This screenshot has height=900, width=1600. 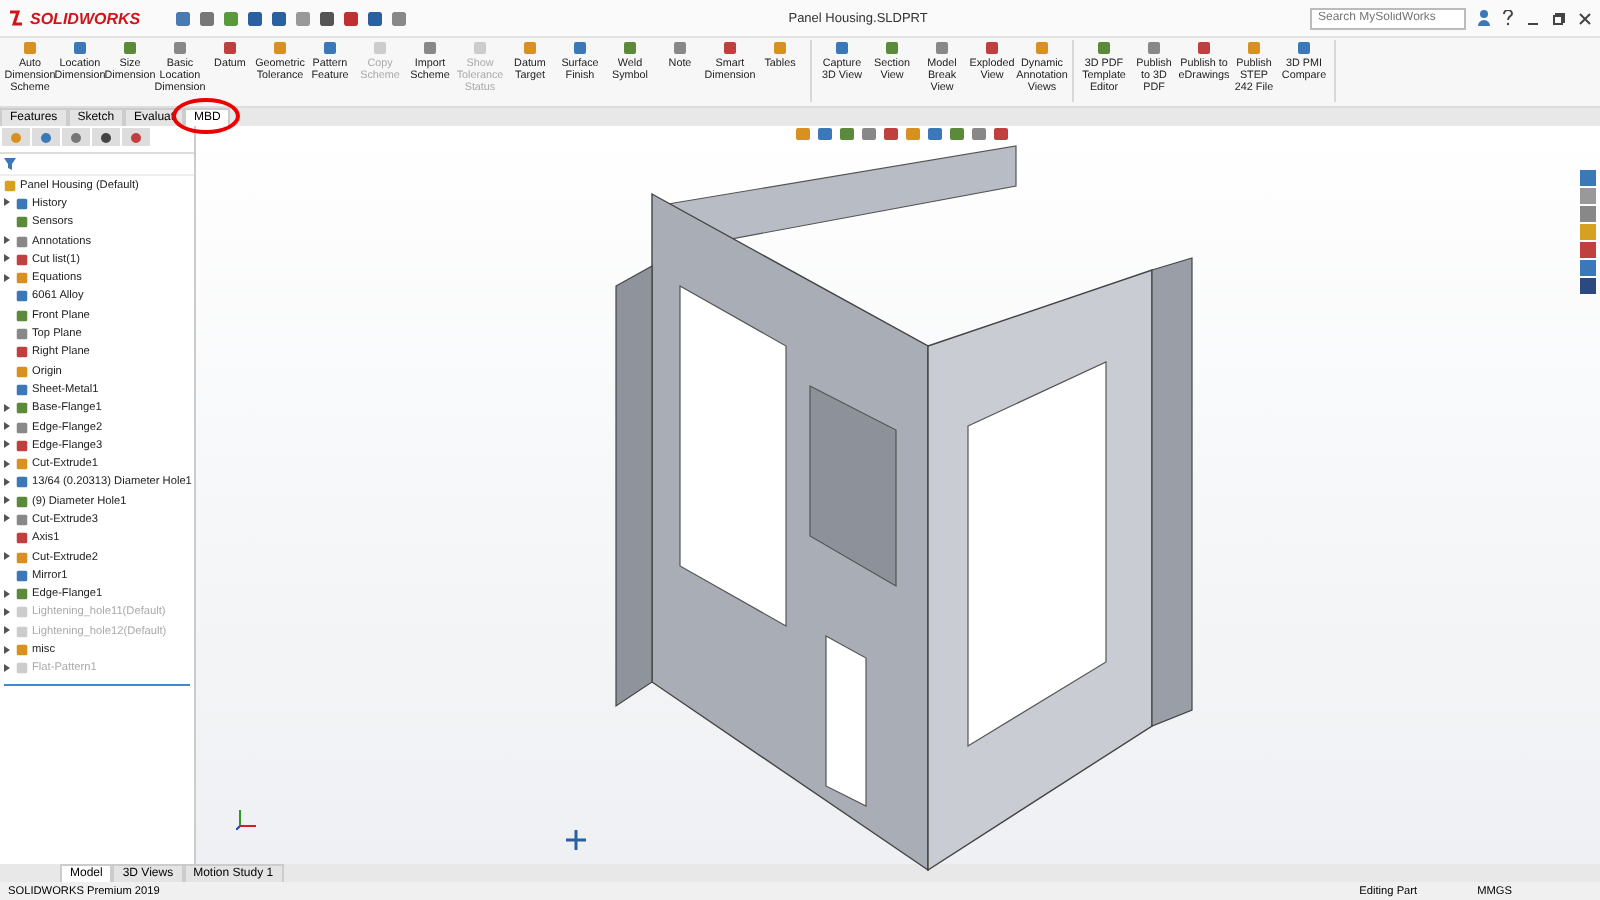 What do you see at coordinates (576, 840) in the screenshot?
I see `move-icon` at bounding box center [576, 840].